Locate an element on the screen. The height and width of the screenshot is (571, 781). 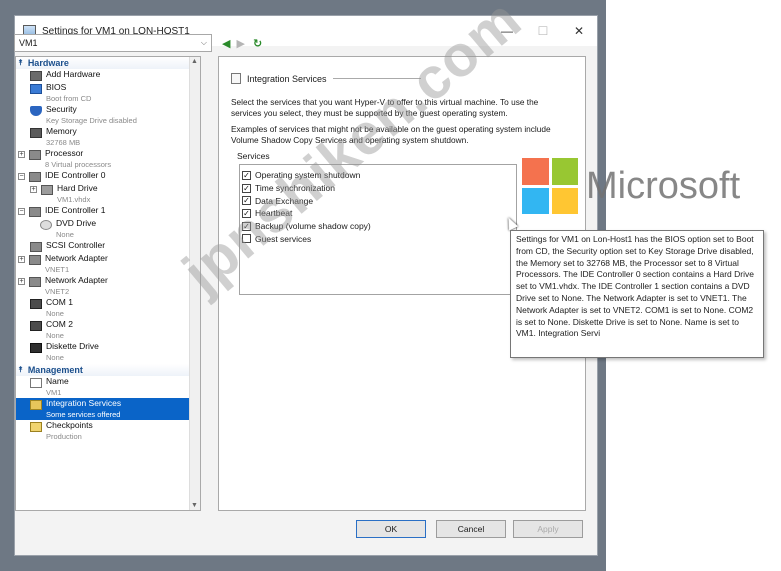
tree-item-memory: Memory 32768 MB is located at coordinates (108, 137).